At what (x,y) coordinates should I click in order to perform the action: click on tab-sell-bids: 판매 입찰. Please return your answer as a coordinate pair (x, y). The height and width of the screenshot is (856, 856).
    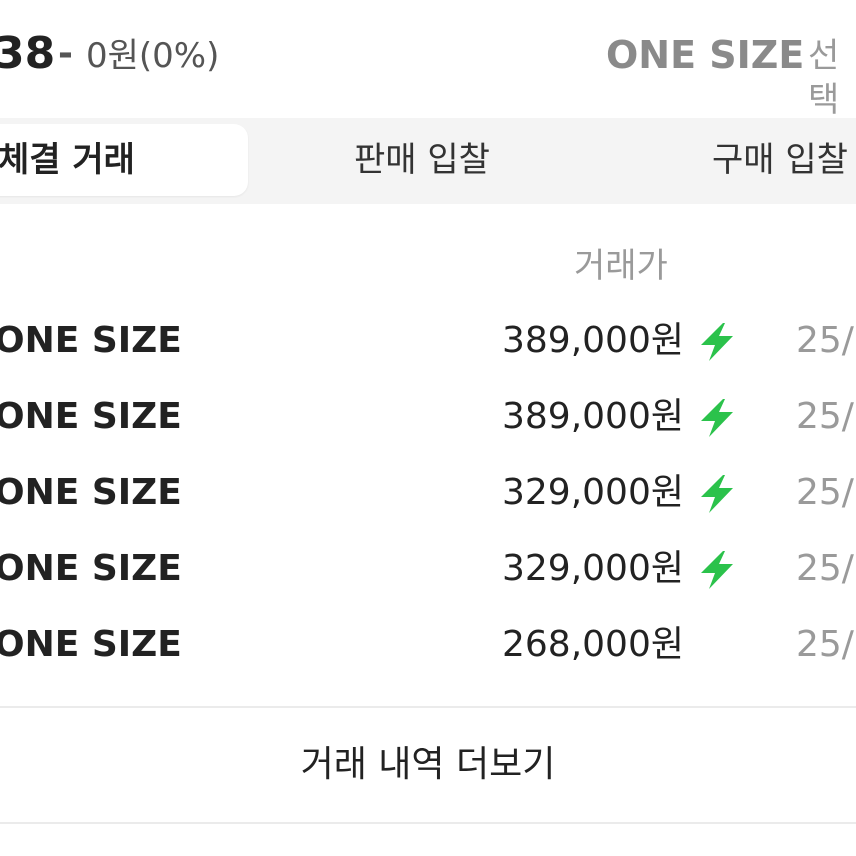
    Looking at the image, I should click on (422, 160).